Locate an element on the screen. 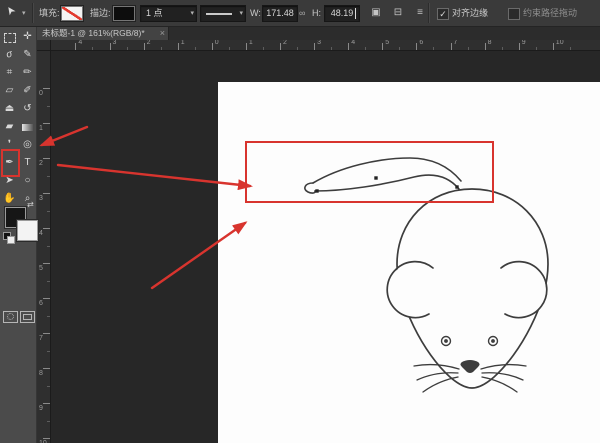 This screenshot has height=443, width=600. link-dimensions-icon: ∞ is located at coordinates (302, 13).